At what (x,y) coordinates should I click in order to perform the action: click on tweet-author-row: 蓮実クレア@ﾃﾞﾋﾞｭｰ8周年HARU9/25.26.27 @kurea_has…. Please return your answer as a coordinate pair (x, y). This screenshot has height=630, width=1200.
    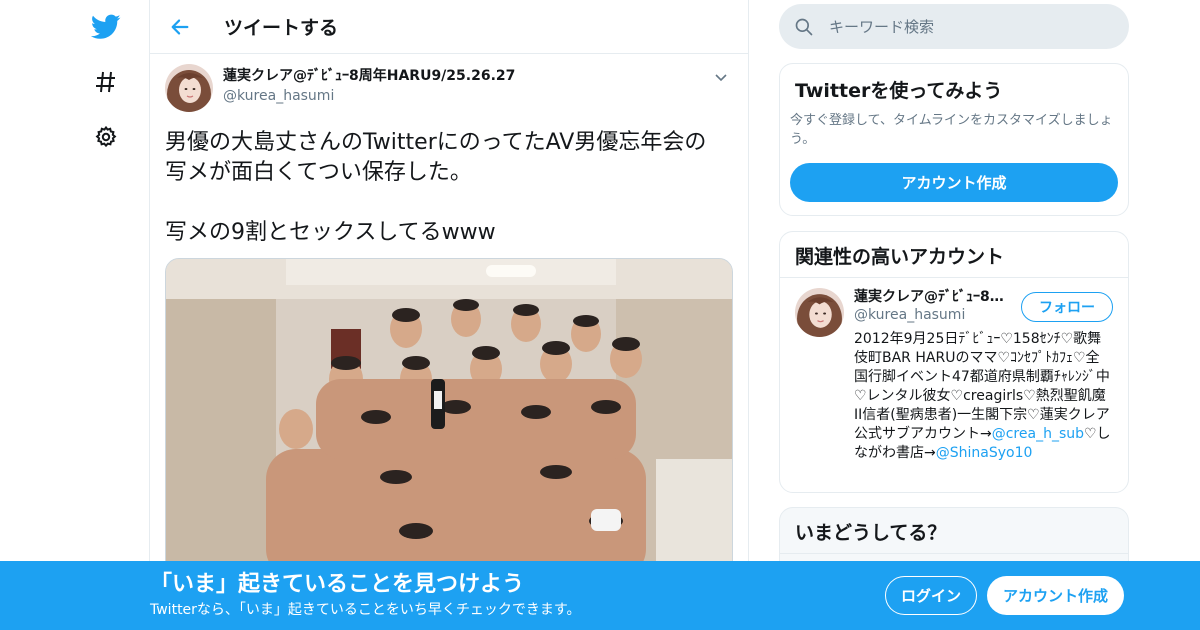
    Looking at the image, I should click on (449, 92).